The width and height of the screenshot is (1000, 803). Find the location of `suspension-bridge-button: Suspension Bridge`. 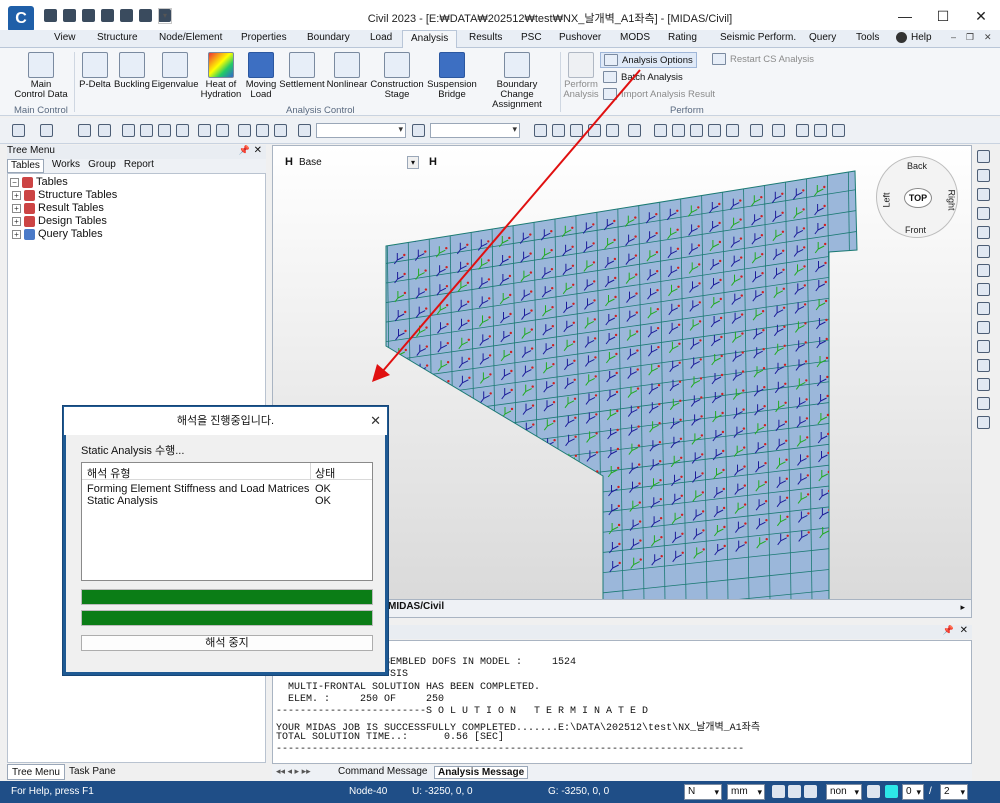

suspension-bridge-button: Suspension Bridge is located at coordinates (452, 76).